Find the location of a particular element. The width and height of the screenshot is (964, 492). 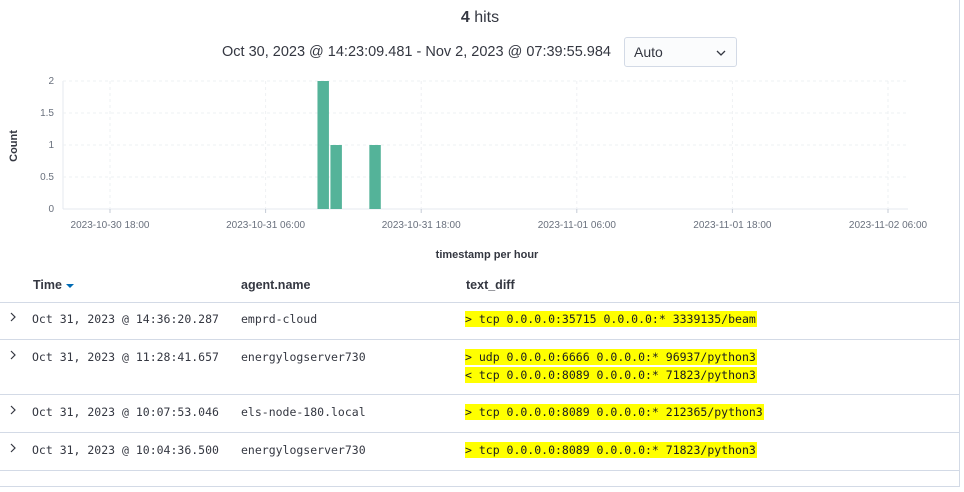

column-header-time: Time is located at coordinates (53, 285).